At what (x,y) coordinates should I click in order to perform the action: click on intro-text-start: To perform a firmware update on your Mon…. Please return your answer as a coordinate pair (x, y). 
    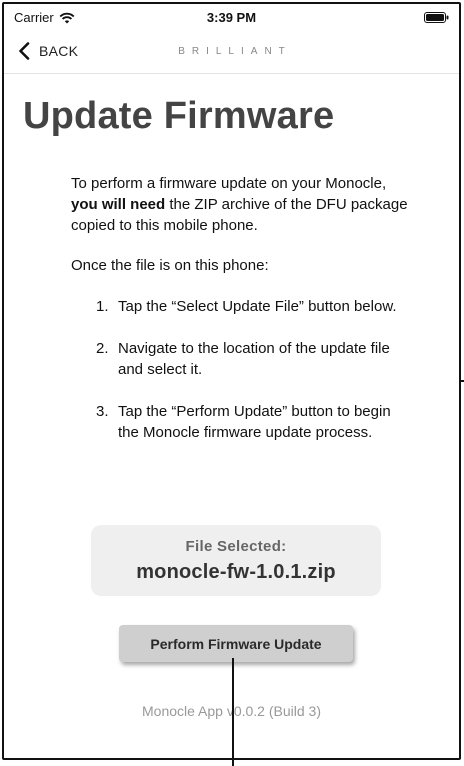
    Looking at the image, I should click on (229, 183).